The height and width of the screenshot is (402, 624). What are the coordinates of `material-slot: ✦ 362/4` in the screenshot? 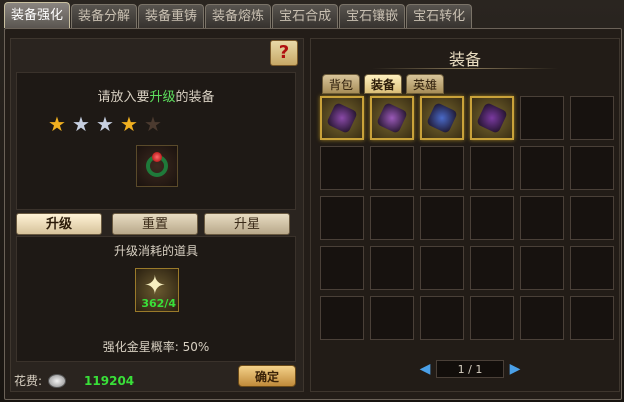 It's located at (157, 290).